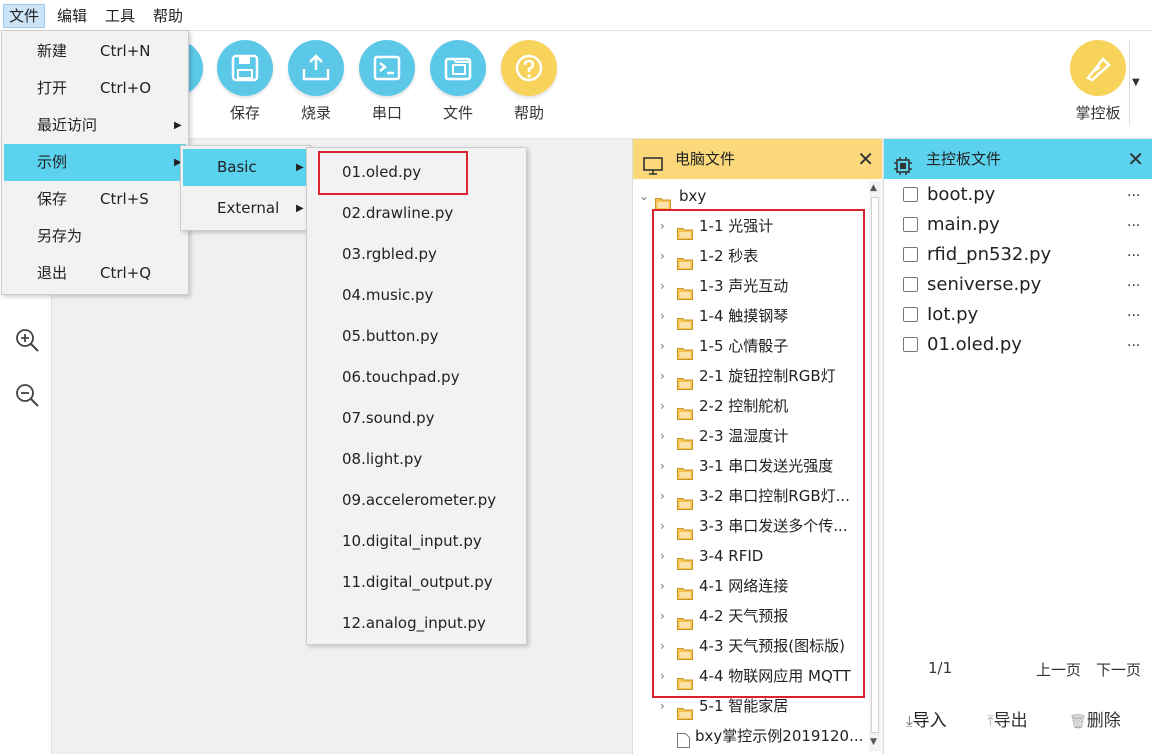 The width and height of the screenshot is (1152, 754). I want to click on tree-folder-item: › 4-1 网络连接, so click(750, 586).